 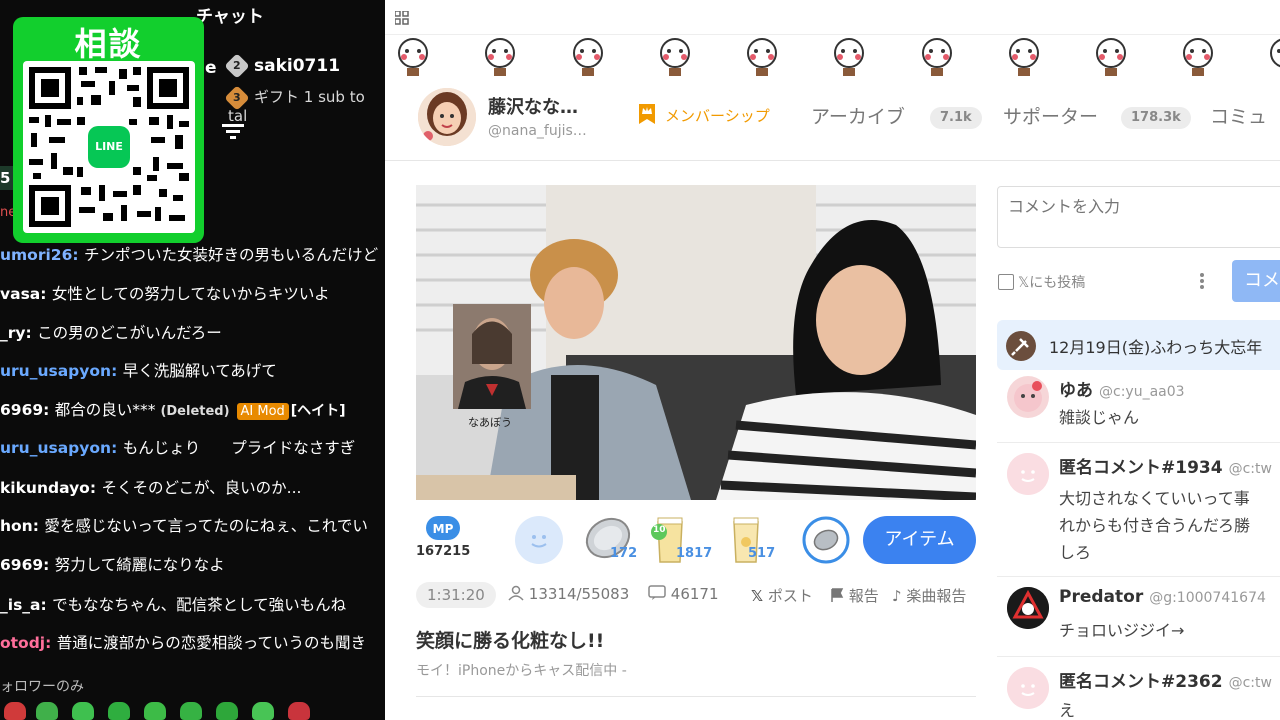 What do you see at coordinates (1138, 217) in the screenshot?
I see `comment-input` at bounding box center [1138, 217].